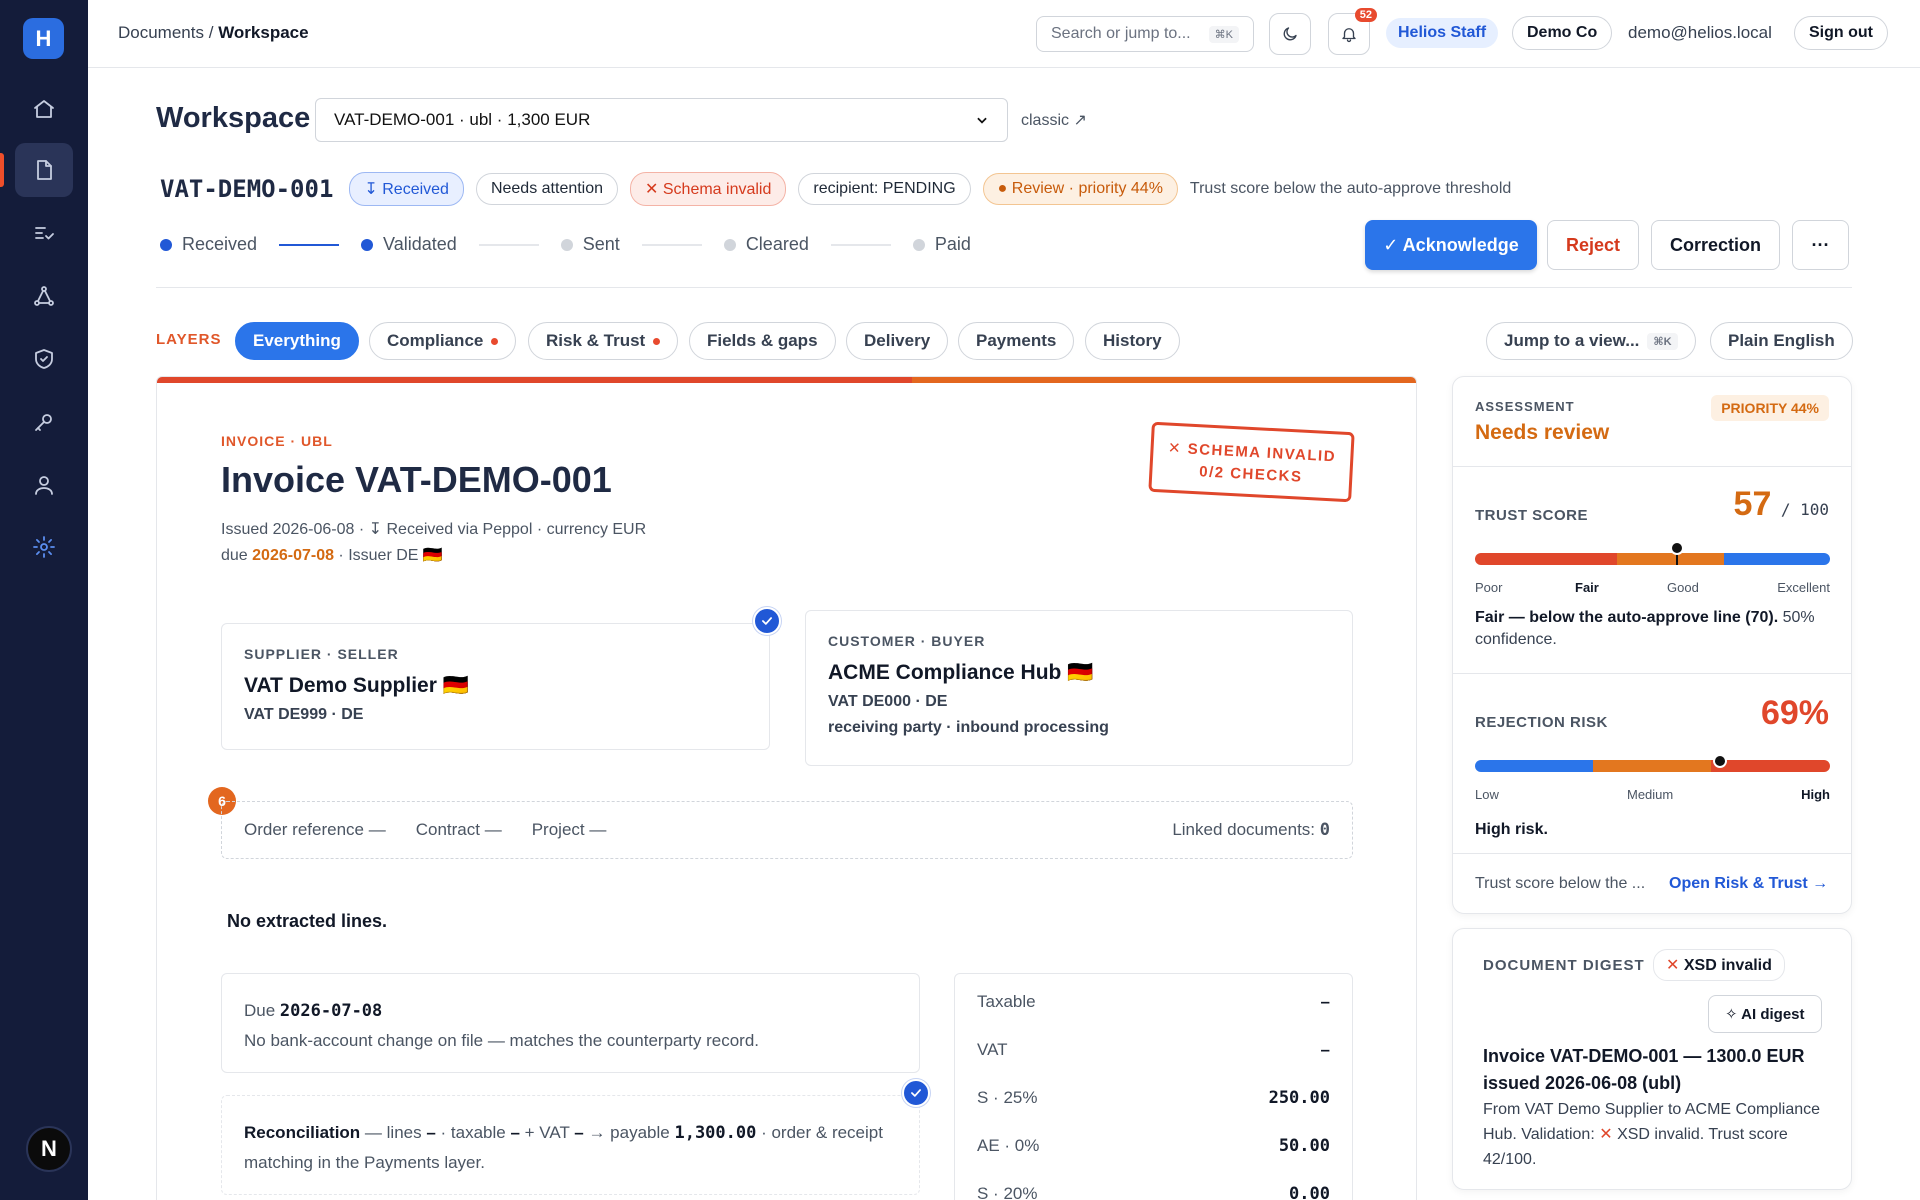 Image resolution: width=1920 pixels, height=1200 pixels. Describe the element at coordinates (1765, 1014) in the screenshot. I see `ai-digest-button: ✧ AI digest` at that location.